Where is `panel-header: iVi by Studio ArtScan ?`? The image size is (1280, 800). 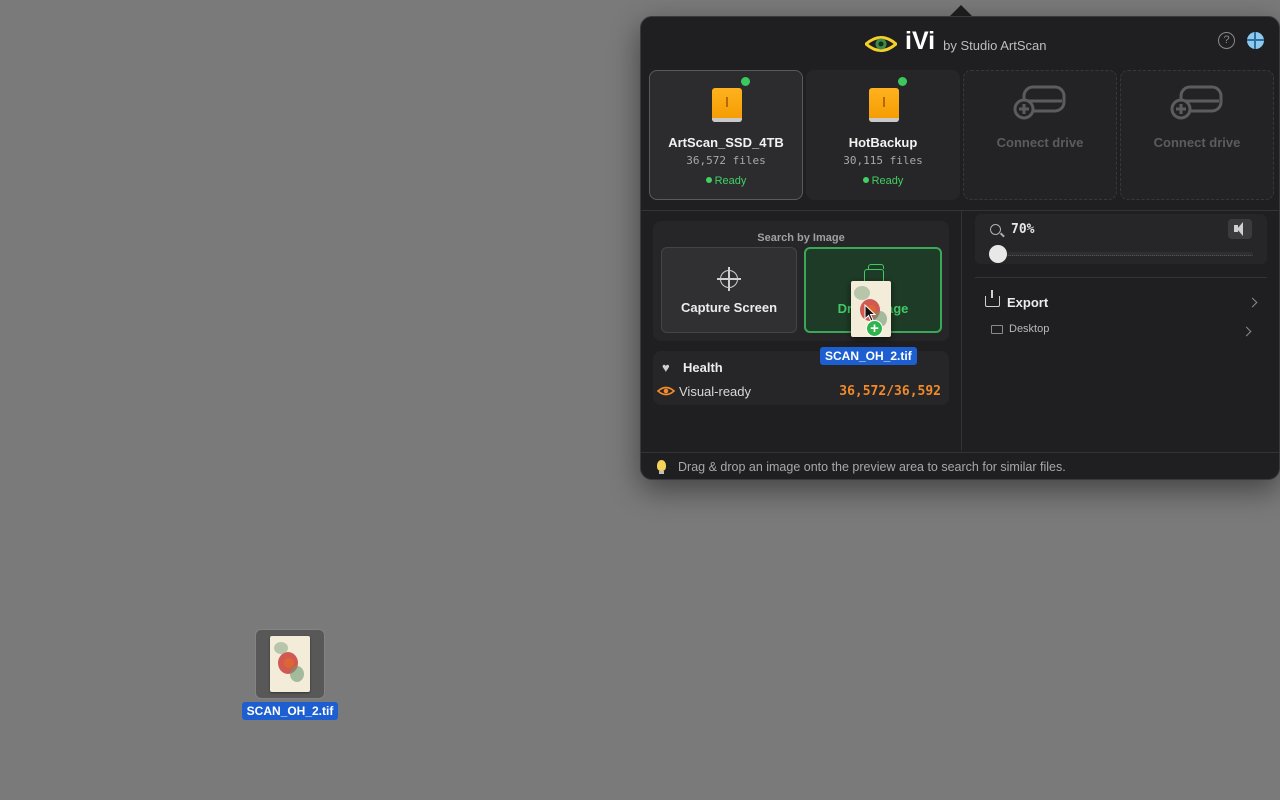
panel-header: iVi by Studio ArtScan ? is located at coordinates (960, 42).